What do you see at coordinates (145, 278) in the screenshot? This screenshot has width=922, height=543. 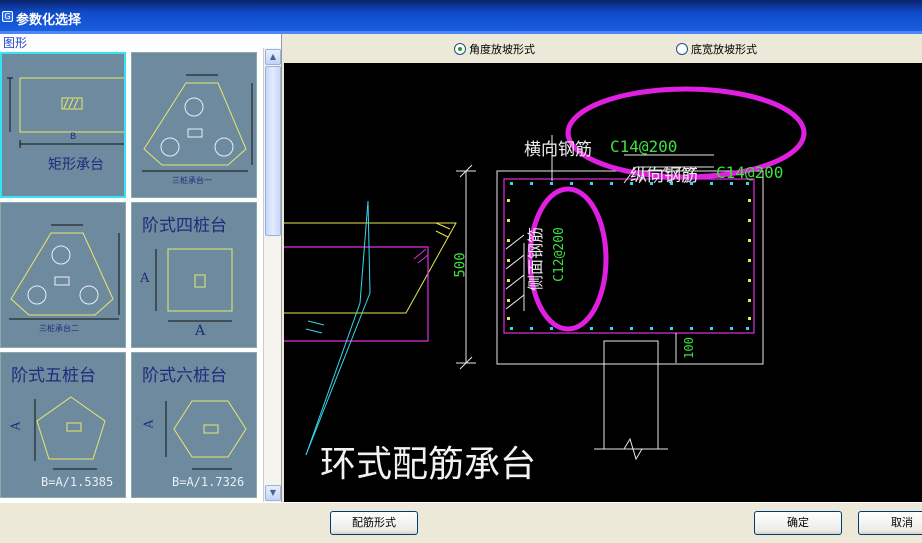 I see `dim-a-left: A` at bounding box center [145, 278].